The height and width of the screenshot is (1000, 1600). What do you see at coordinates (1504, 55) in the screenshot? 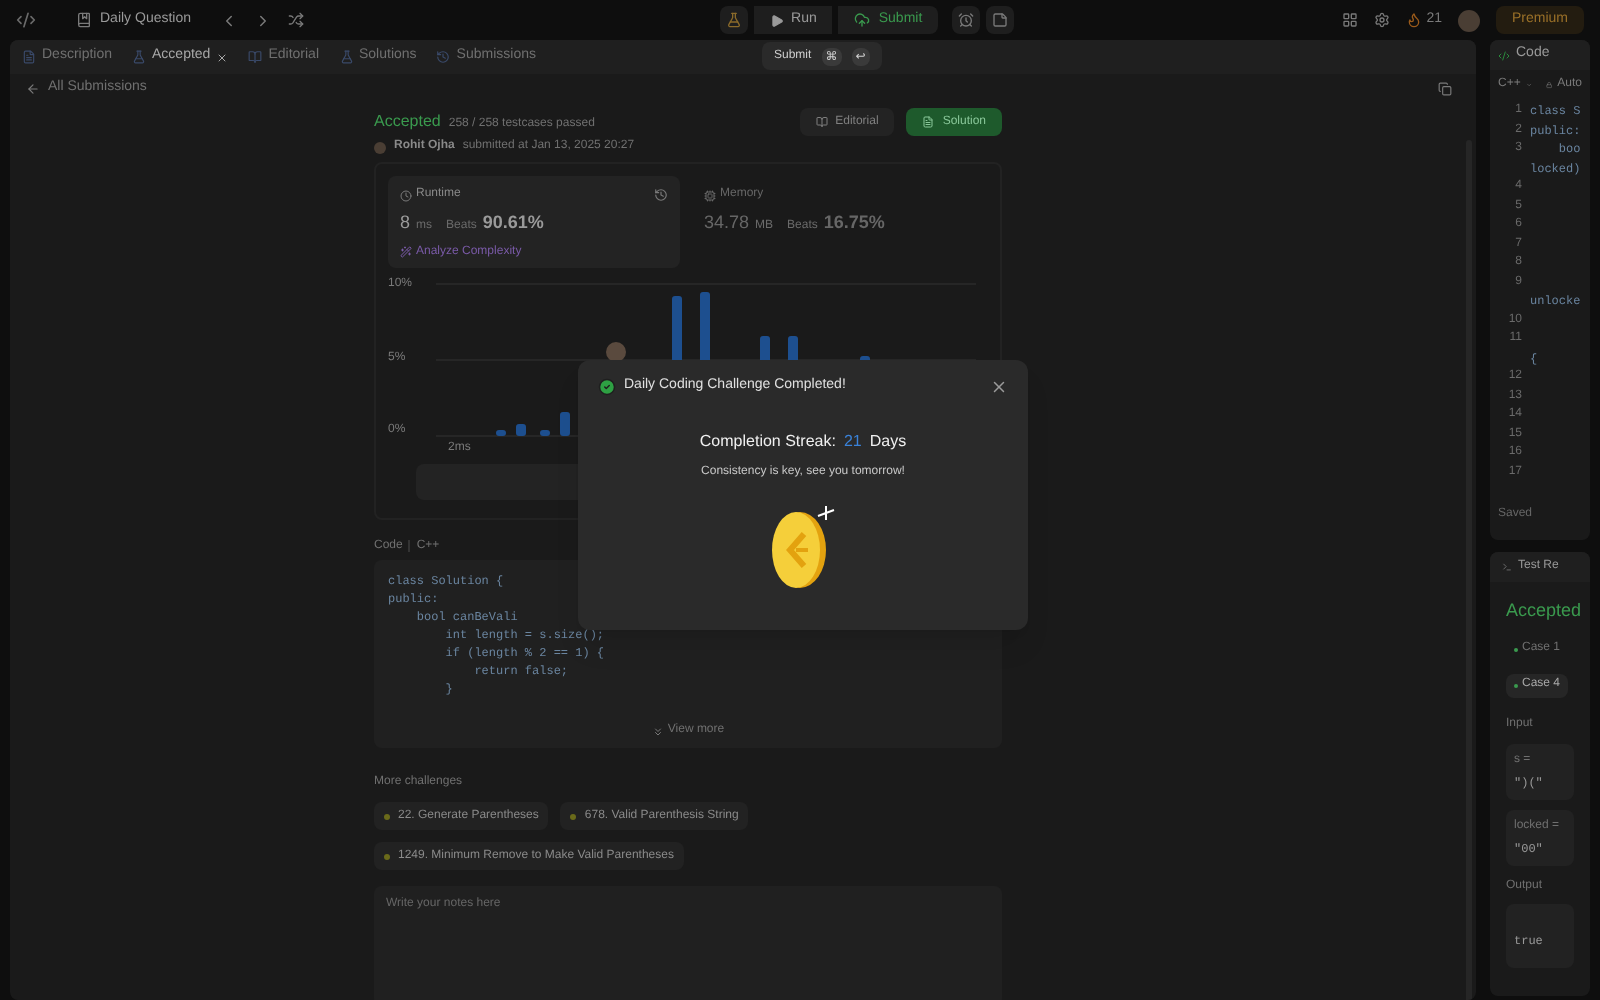
I see `code-icon` at bounding box center [1504, 55].